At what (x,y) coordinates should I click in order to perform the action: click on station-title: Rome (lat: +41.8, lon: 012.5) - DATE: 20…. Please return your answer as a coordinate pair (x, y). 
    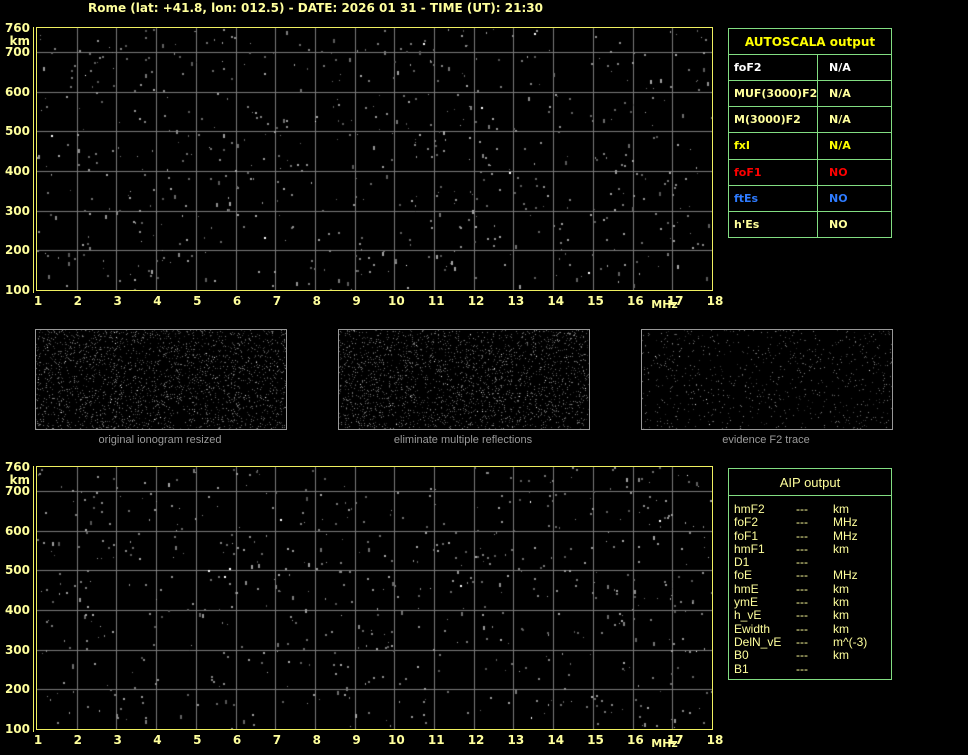
    Looking at the image, I should click on (315, 8).